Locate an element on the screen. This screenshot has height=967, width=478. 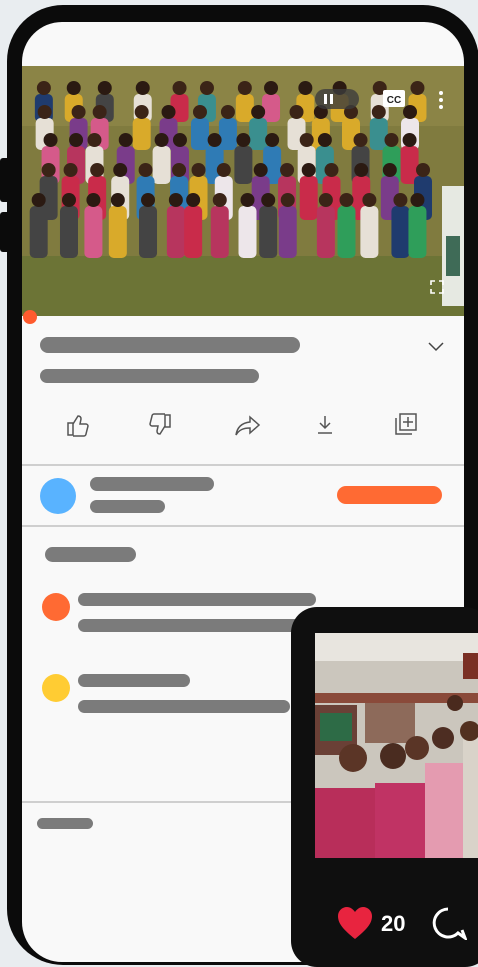
pause-button is located at coordinates (337, 99).